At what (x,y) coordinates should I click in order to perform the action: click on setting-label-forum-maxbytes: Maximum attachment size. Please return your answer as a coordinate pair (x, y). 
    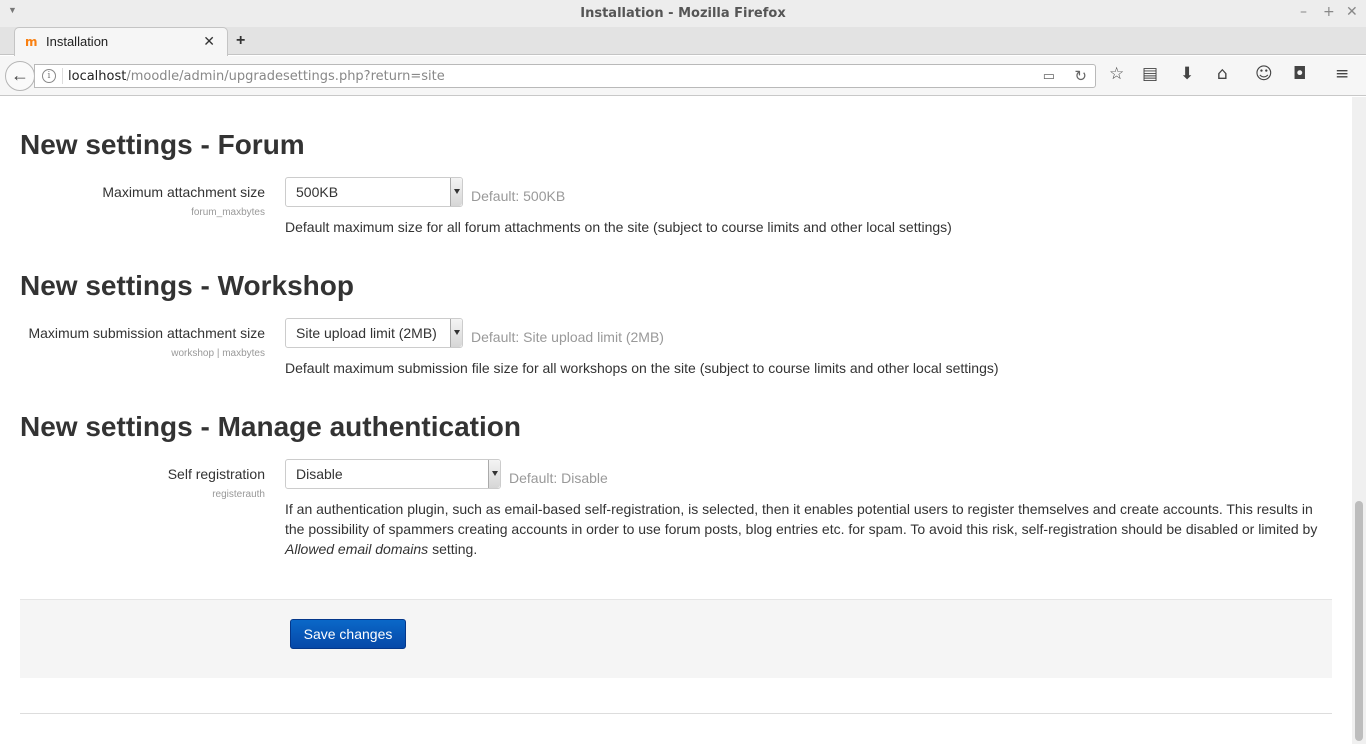
    Looking at the image, I should click on (183, 192).